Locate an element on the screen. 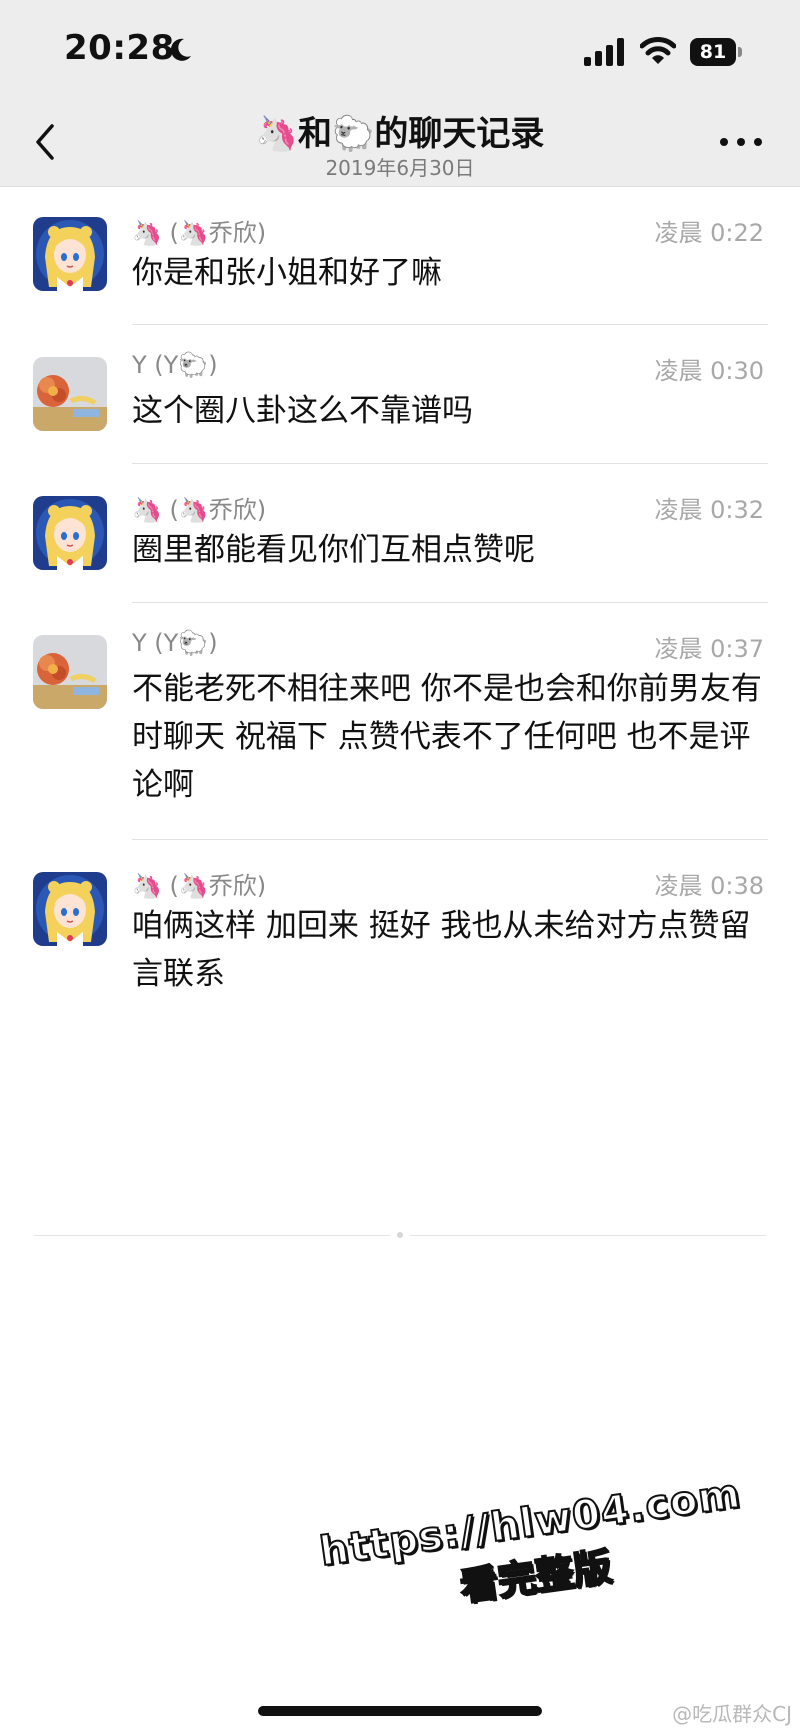 Image resolution: width=800 pixels, height=1729 pixels. message-time: 凌晨 0:22 is located at coordinates (709, 233).